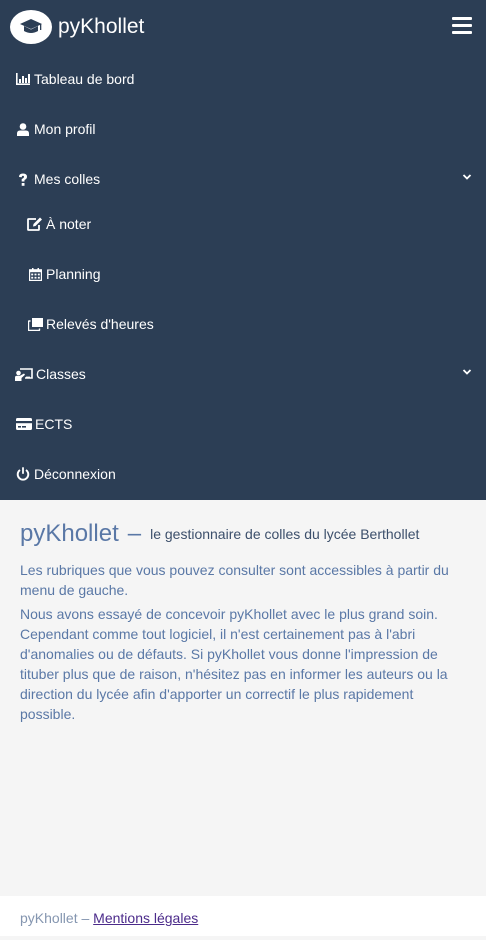  Describe the element at coordinates (462, 26) in the screenshot. I see `hamburger-menu-icon` at that location.